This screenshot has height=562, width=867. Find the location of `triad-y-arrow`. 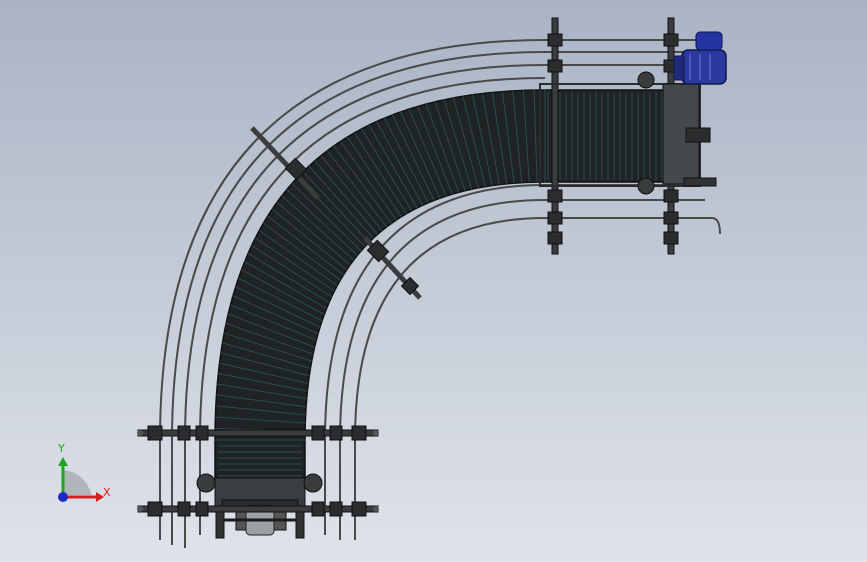

triad-y-arrow is located at coordinates (63, 461).